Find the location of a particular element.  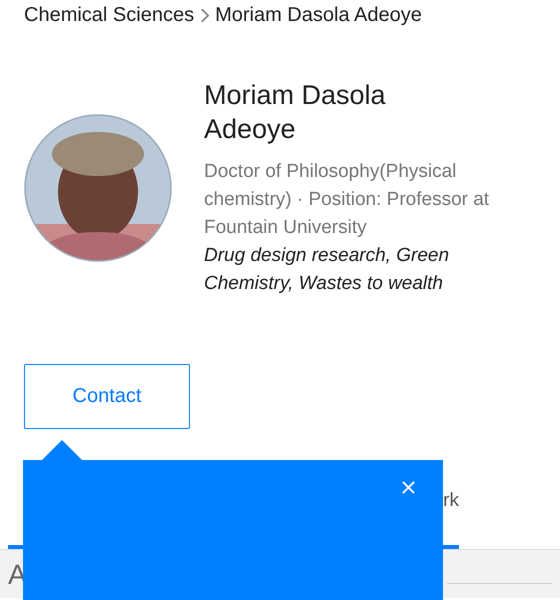

close-icon is located at coordinates (408, 487).